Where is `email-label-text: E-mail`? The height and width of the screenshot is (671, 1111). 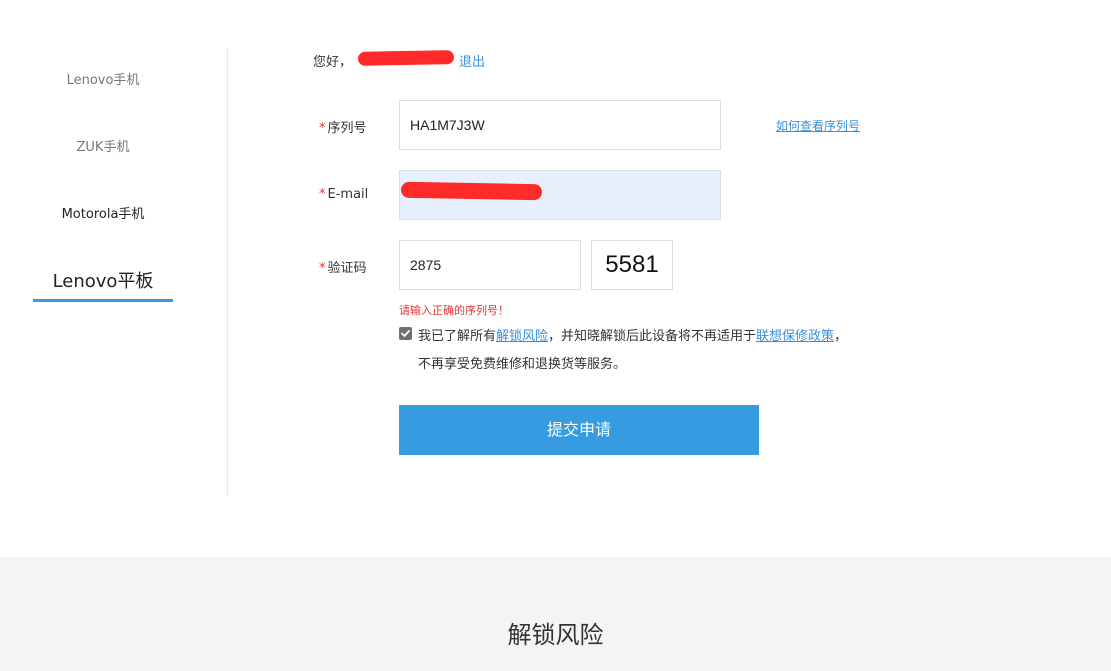 email-label-text: E-mail is located at coordinates (348, 194).